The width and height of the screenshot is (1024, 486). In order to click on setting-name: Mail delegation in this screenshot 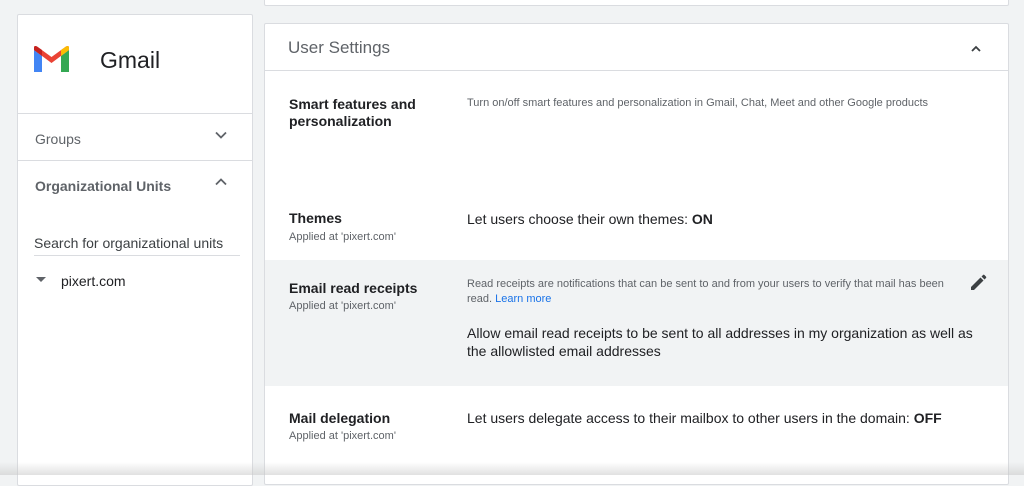, I will do `click(340, 418)`.